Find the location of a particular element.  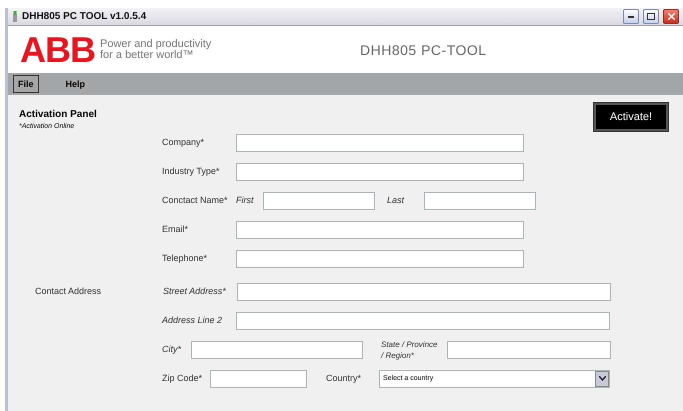

close-button is located at coordinates (671, 16).